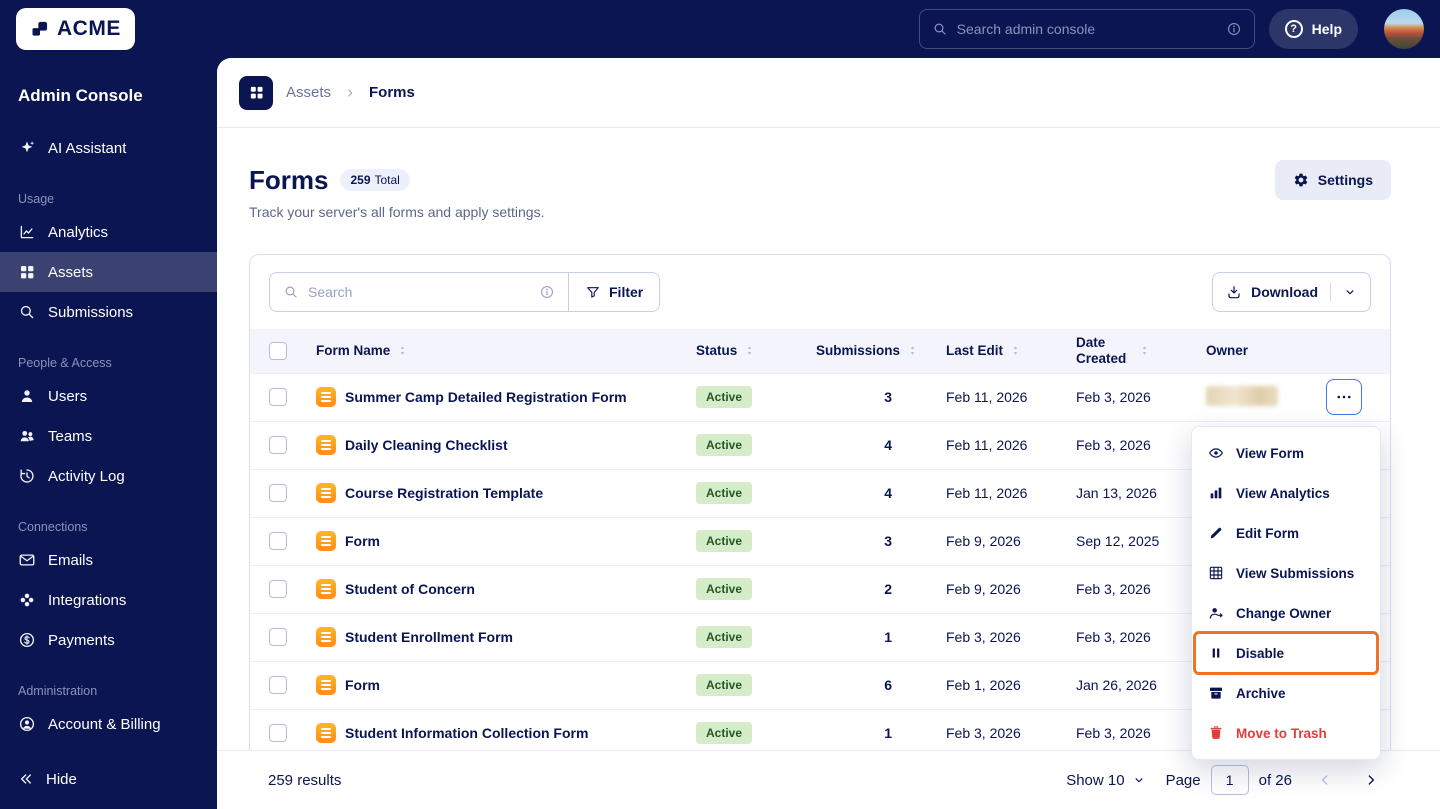 The height and width of the screenshot is (809, 1440). Describe the element at coordinates (1234, 292) in the screenshot. I see `download-icon` at that location.